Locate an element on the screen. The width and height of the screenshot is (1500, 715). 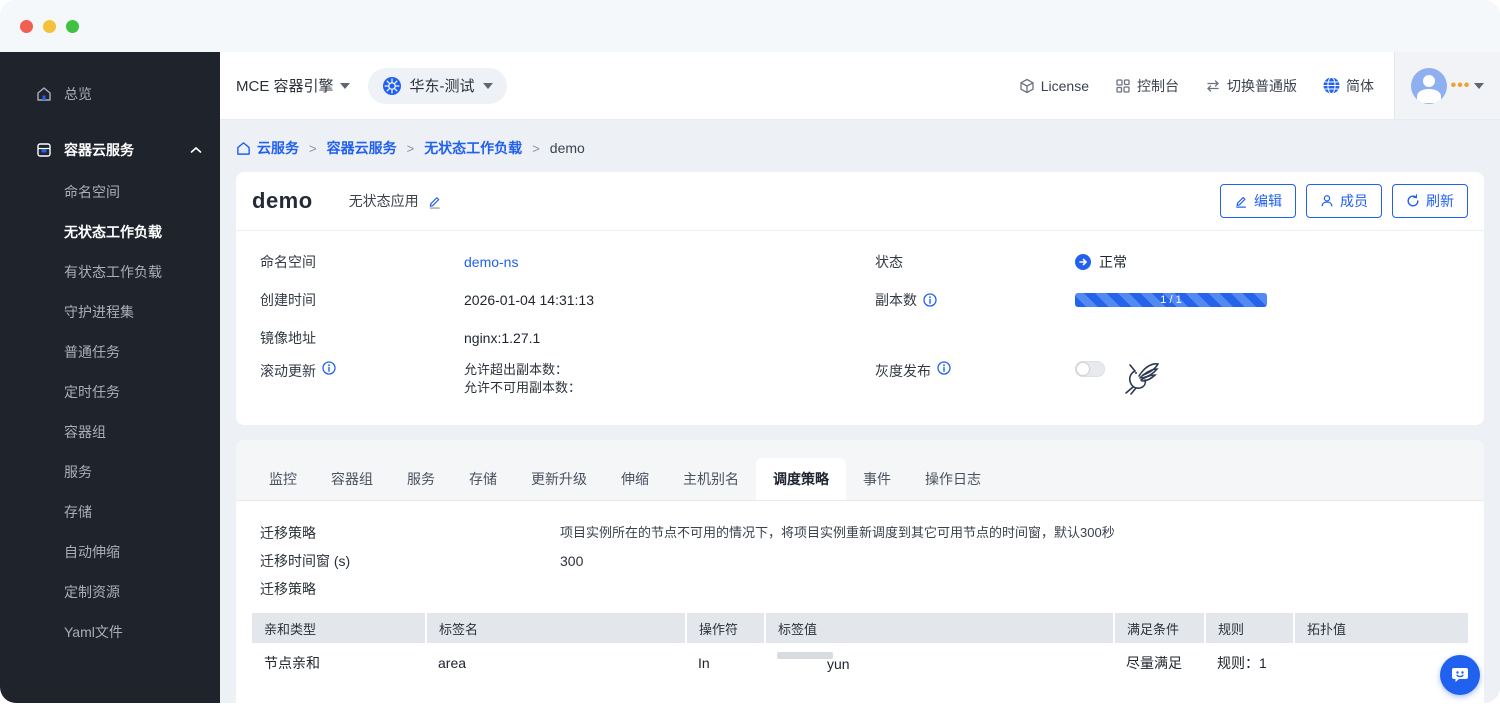
product-name: MCE 容器引擎 is located at coordinates (285, 86).